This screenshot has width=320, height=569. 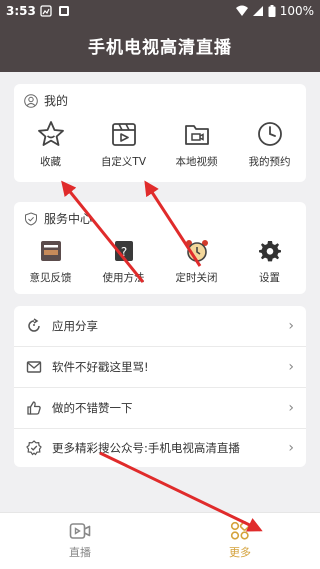 I want to click on alarm-clock-icon, so click(x=196, y=251).